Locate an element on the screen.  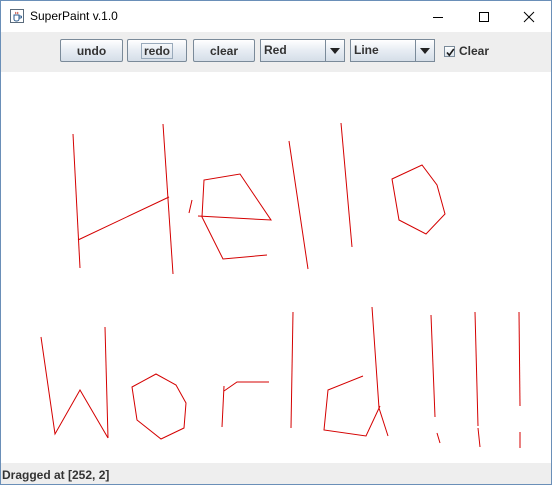
shape-select: Line is located at coordinates (392, 50).